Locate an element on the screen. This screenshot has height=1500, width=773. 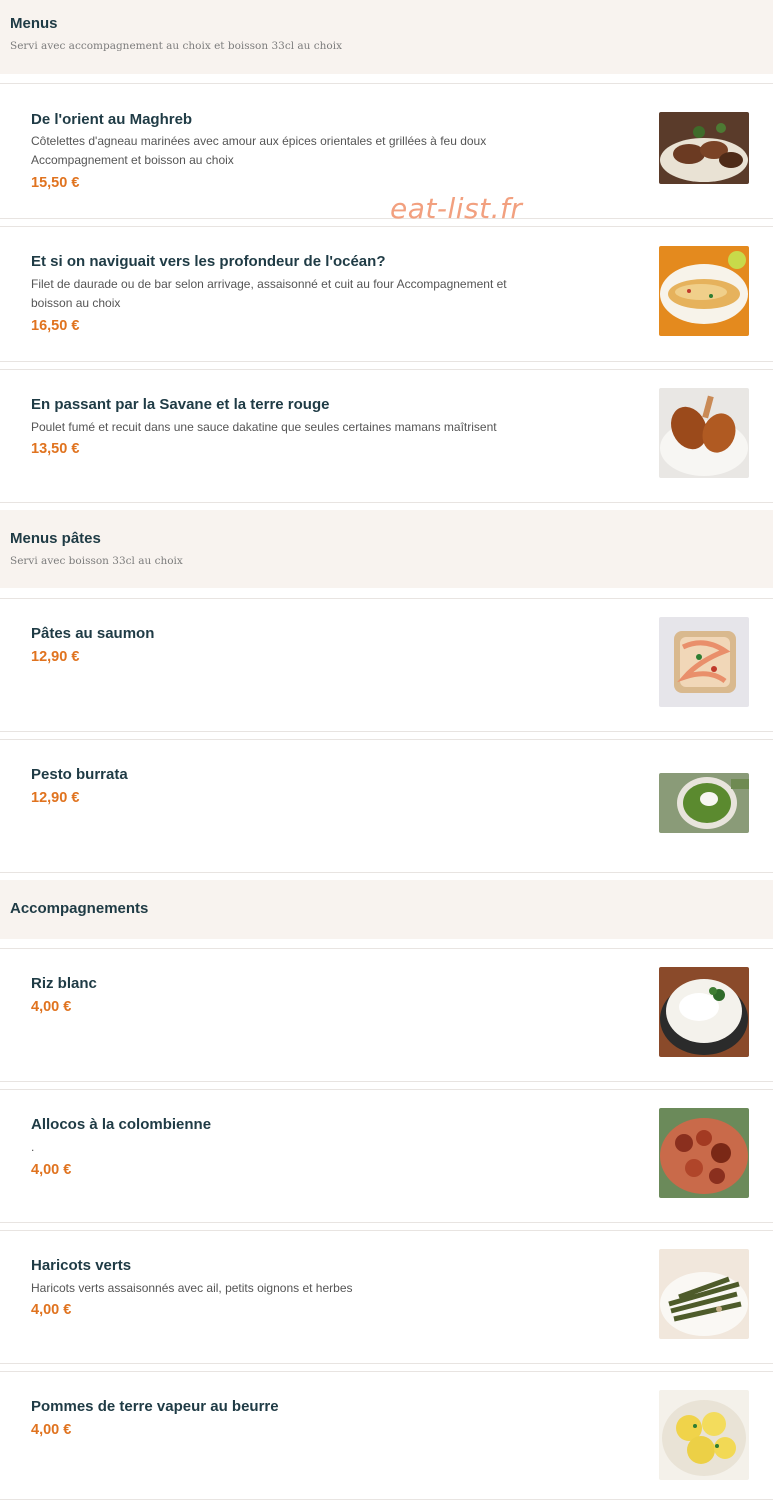
section-title: Accompagnements is located at coordinates (79, 908).